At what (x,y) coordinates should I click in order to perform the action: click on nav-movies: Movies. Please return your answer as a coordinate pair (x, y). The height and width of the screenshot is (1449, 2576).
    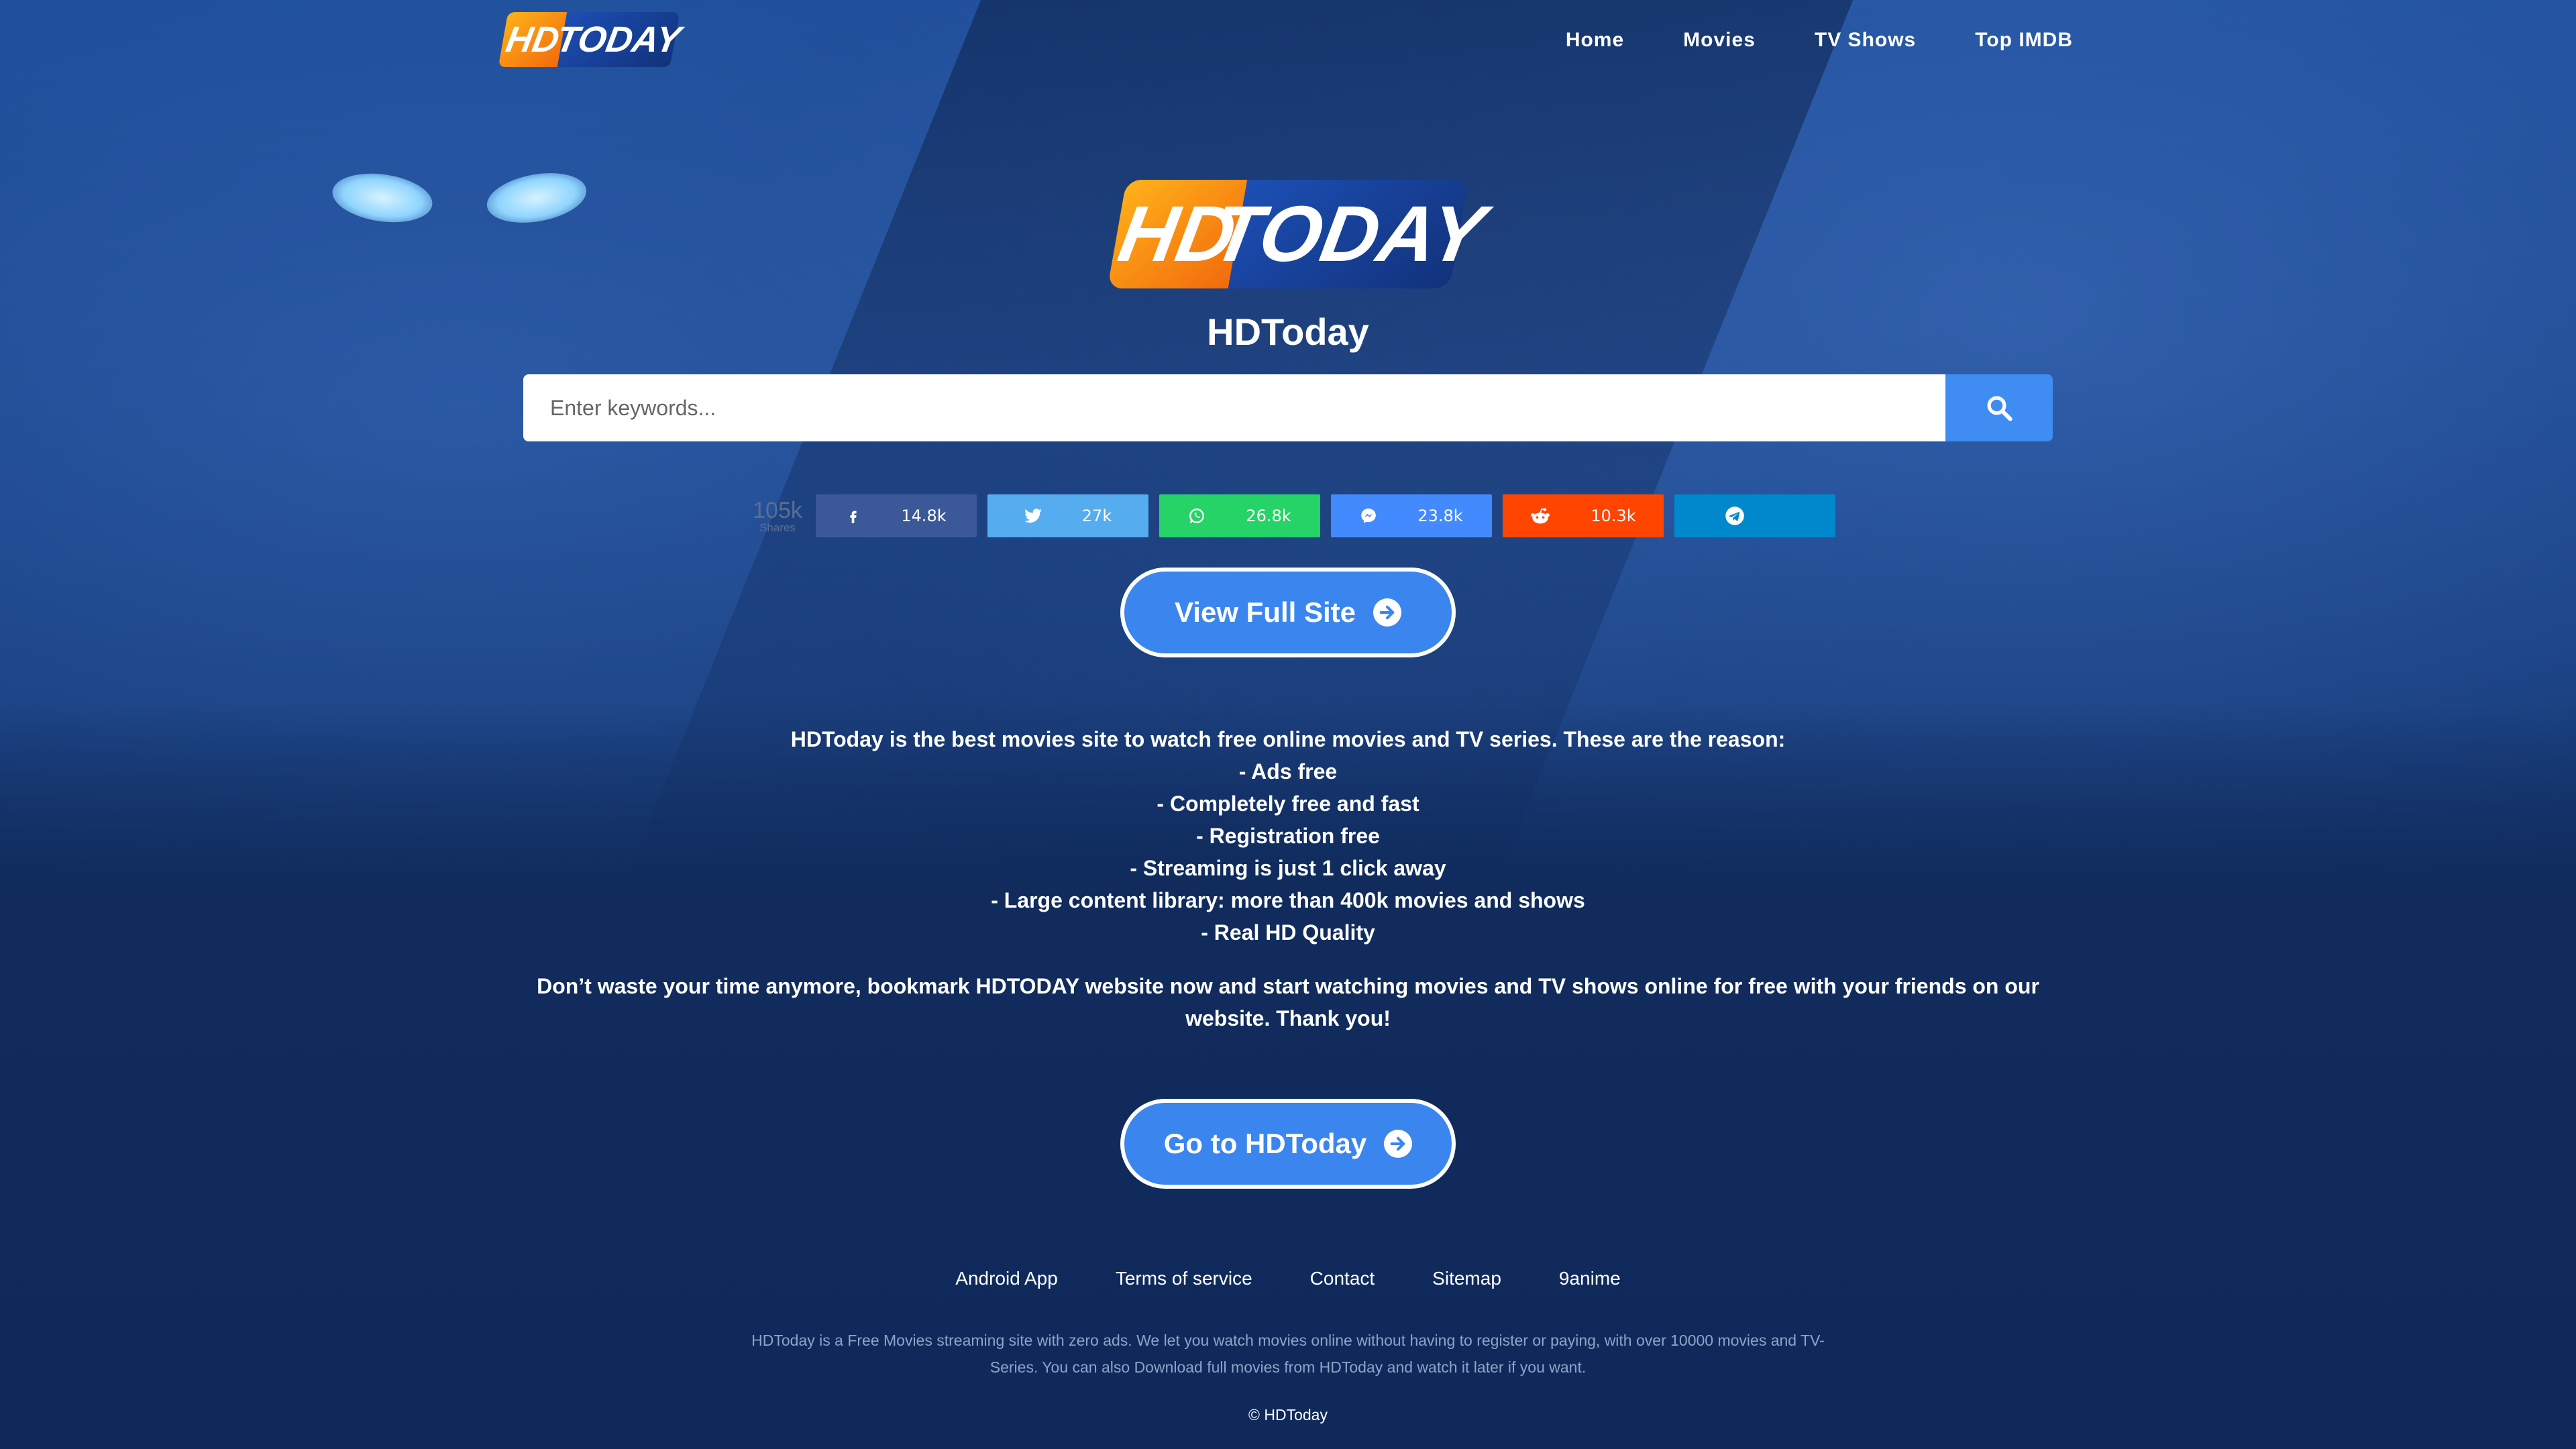
    Looking at the image, I should click on (1719, 40).